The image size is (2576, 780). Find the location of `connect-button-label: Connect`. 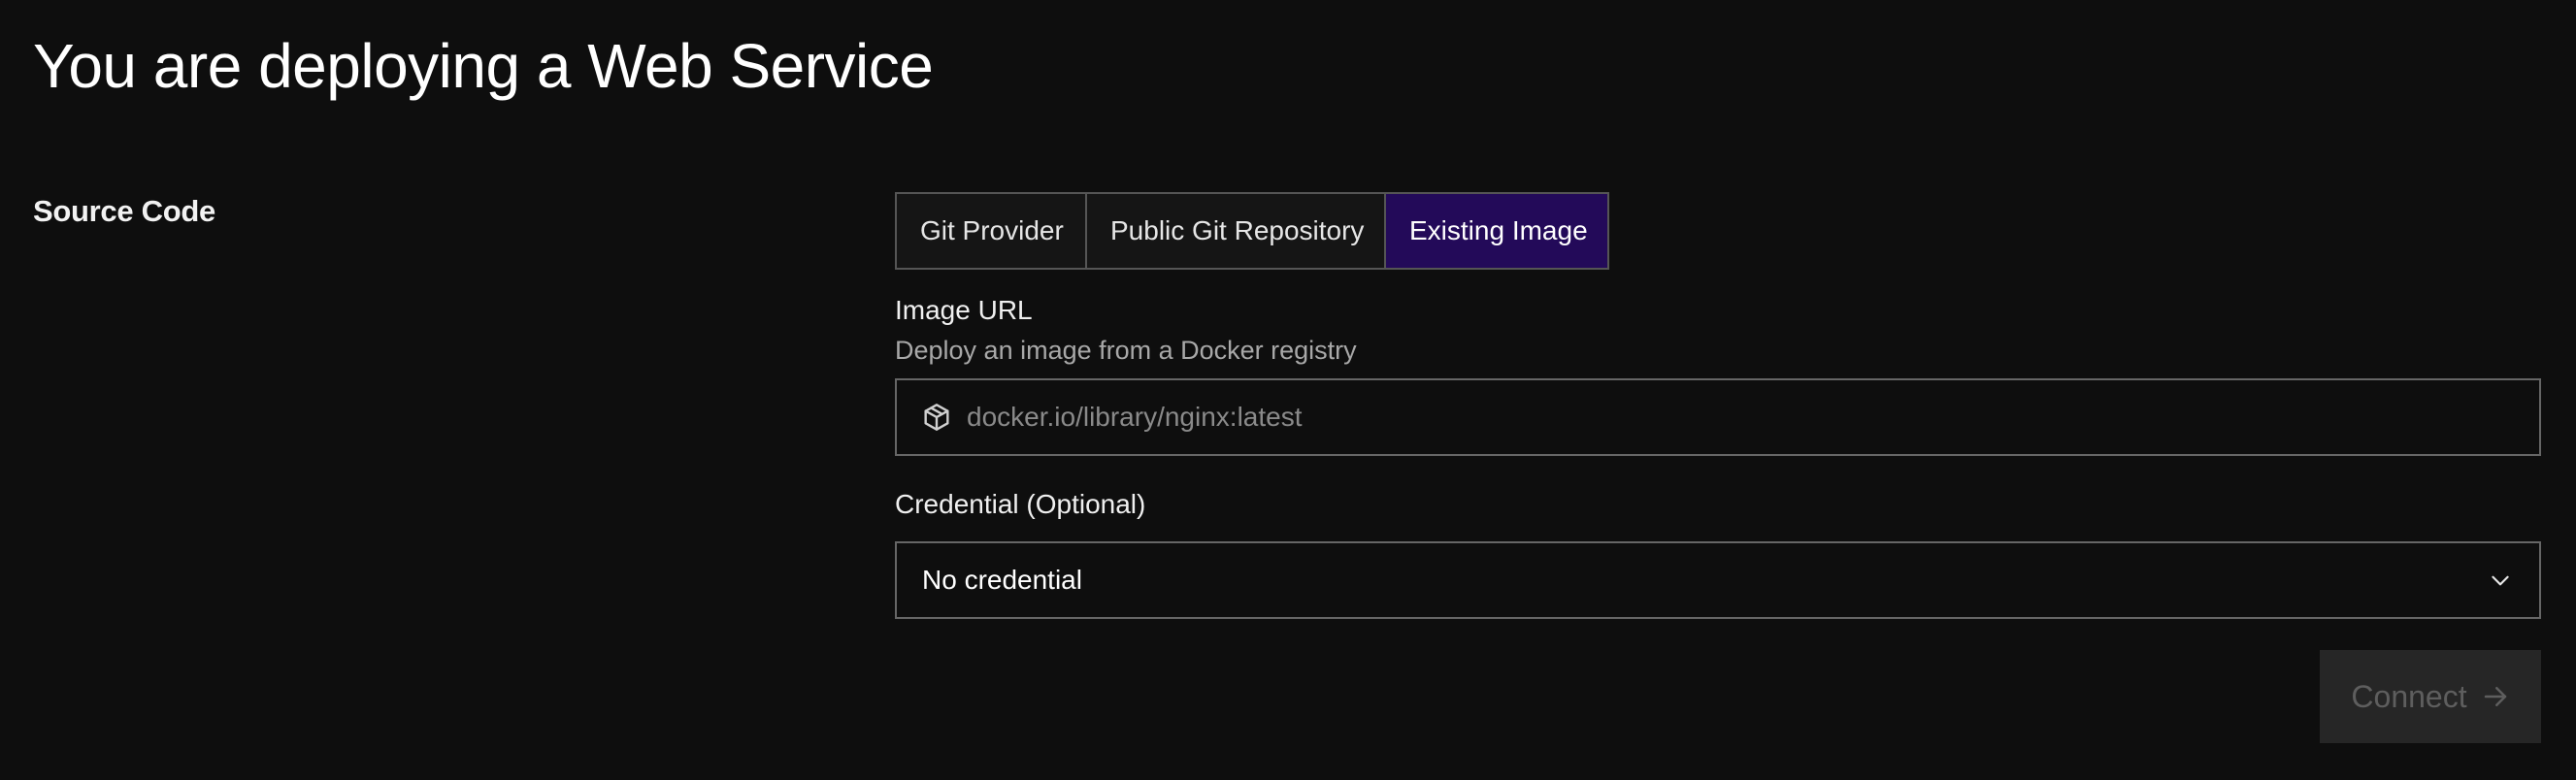

connect-button-label: Connect is located at coordinates (2409, 696).